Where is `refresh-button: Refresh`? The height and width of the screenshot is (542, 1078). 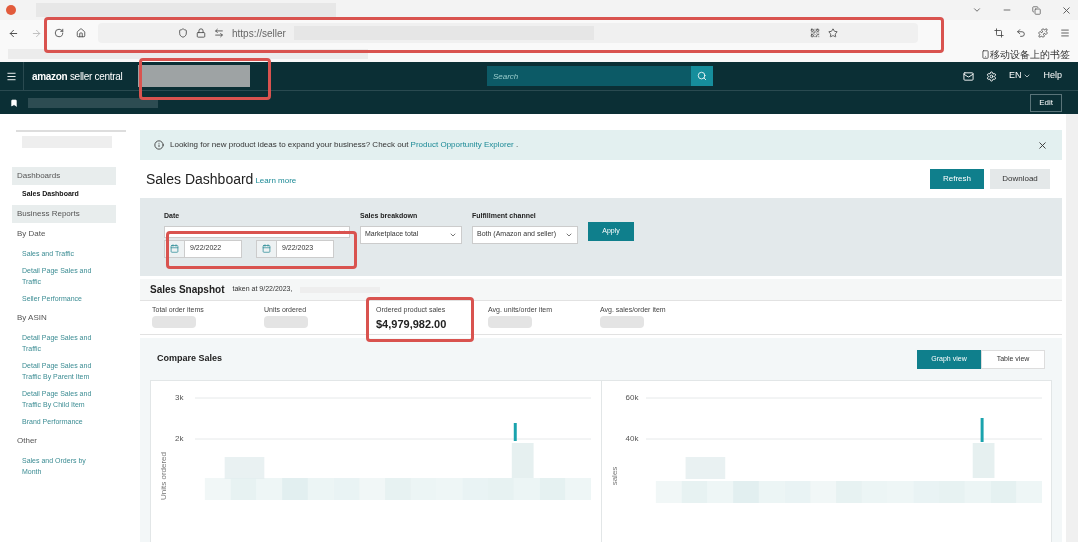
refresh-button: Refresh is located at coordinates (957, 179).